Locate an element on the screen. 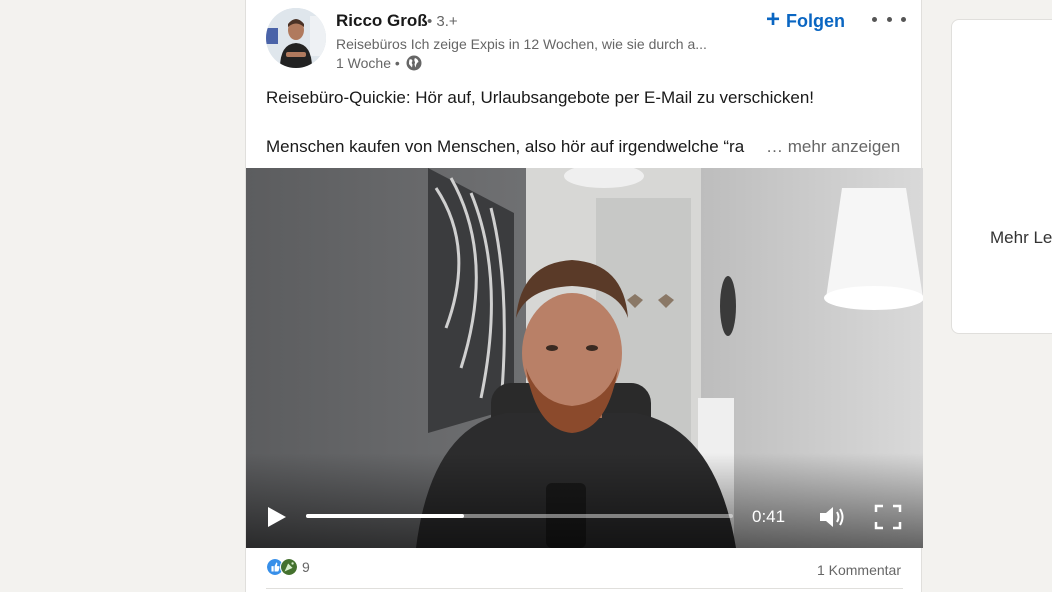 This screenshot has height=592, width=1052. reactions-summary: 9 is located at coordinates (288, 567).